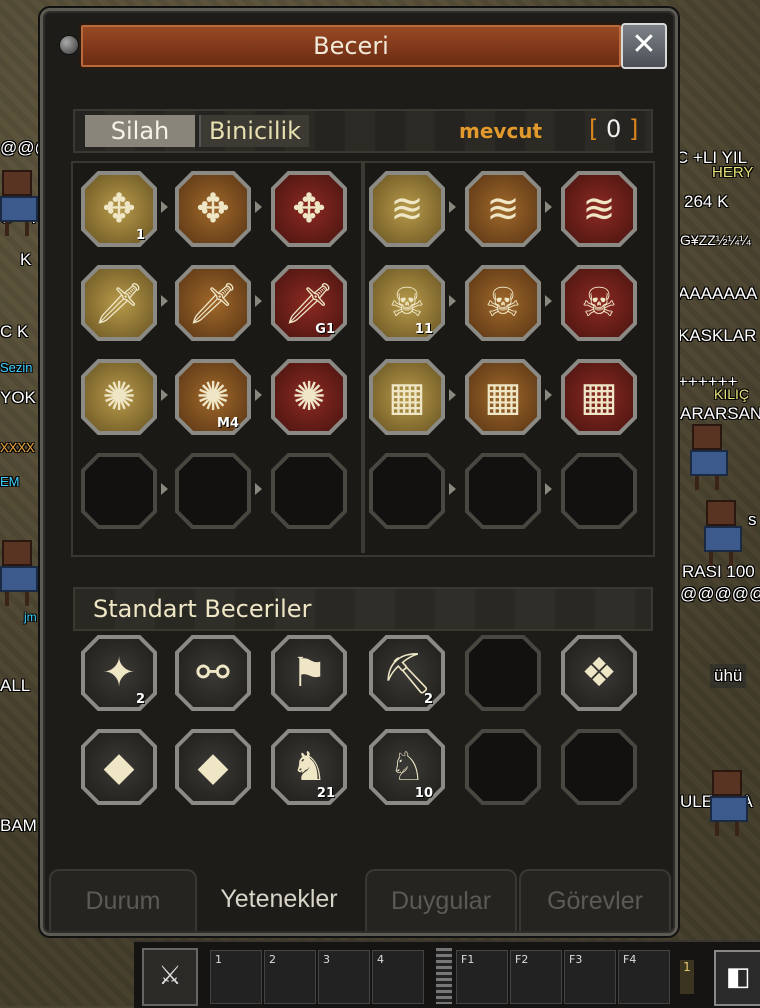  Describe the element at coordinates (344, 977) in the screenshot. I see `quick-slot: 3` at that location.